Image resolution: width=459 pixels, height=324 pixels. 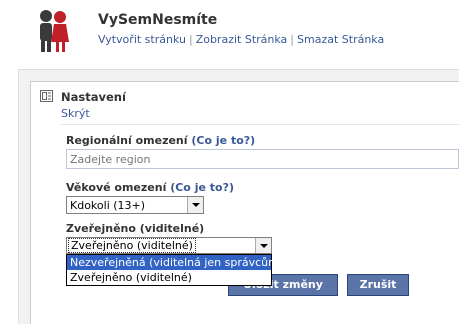 I want to click on delete-page-link: Smazat Stránka, so click(x=340, y=39).